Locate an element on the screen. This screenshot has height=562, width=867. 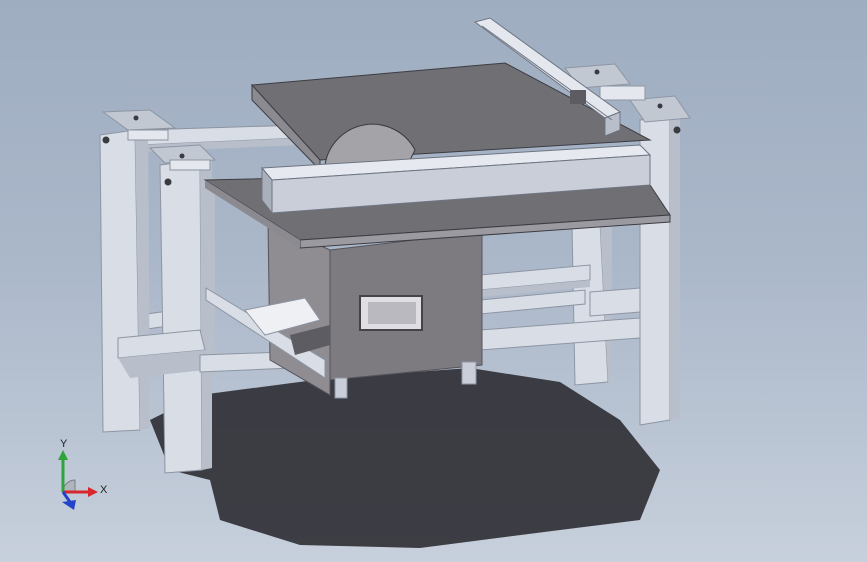
y-axis-label: Y is located at coordinates (64, 444).